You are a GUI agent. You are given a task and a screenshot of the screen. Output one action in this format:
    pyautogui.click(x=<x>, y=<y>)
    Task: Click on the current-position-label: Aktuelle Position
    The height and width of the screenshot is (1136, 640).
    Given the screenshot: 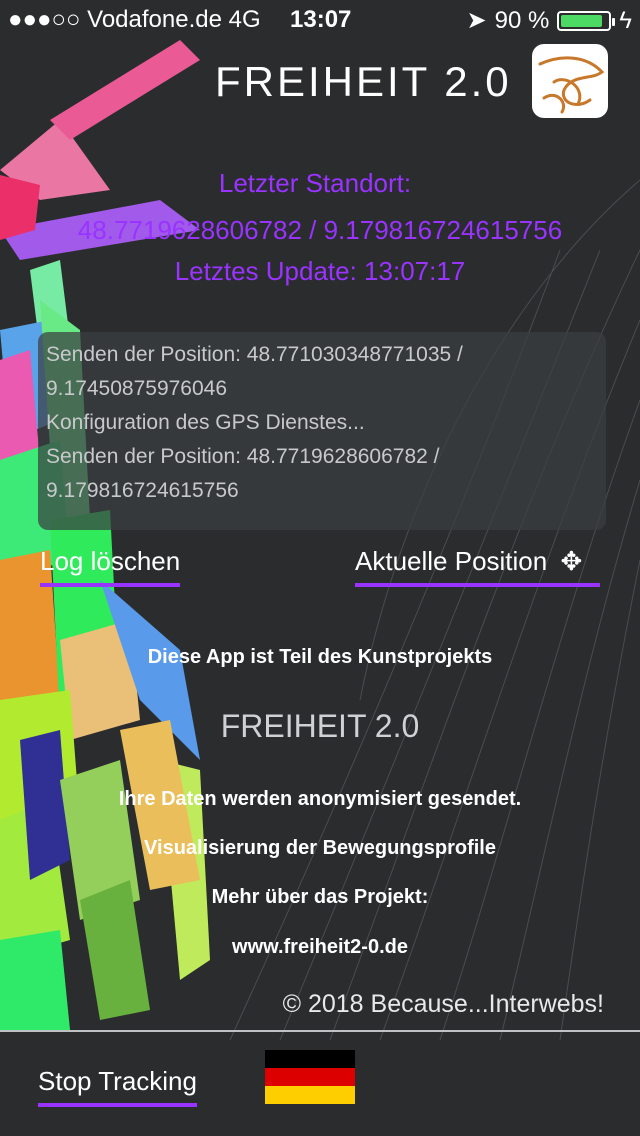 What is the action you would take?
    pyautogui.click(x=451, y=561)
    